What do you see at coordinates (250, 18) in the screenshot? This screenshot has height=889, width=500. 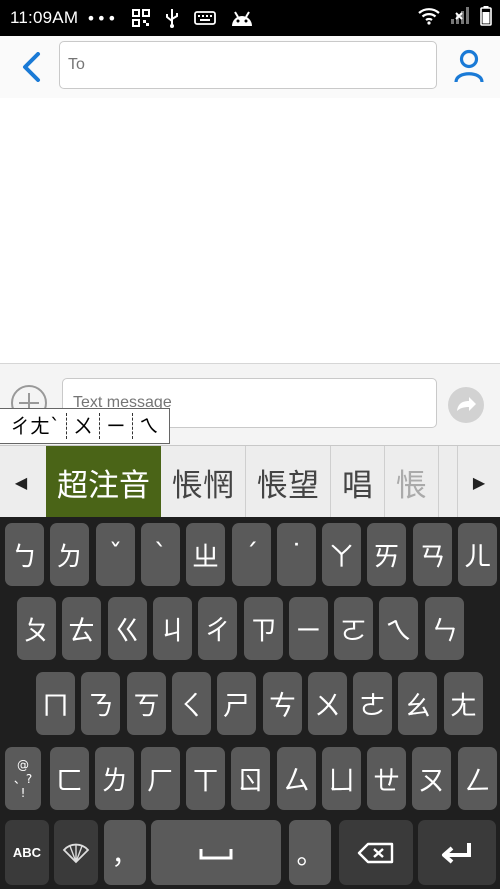 I see `status-bar: 11:09AM •••` at bounding box center [250, 18].